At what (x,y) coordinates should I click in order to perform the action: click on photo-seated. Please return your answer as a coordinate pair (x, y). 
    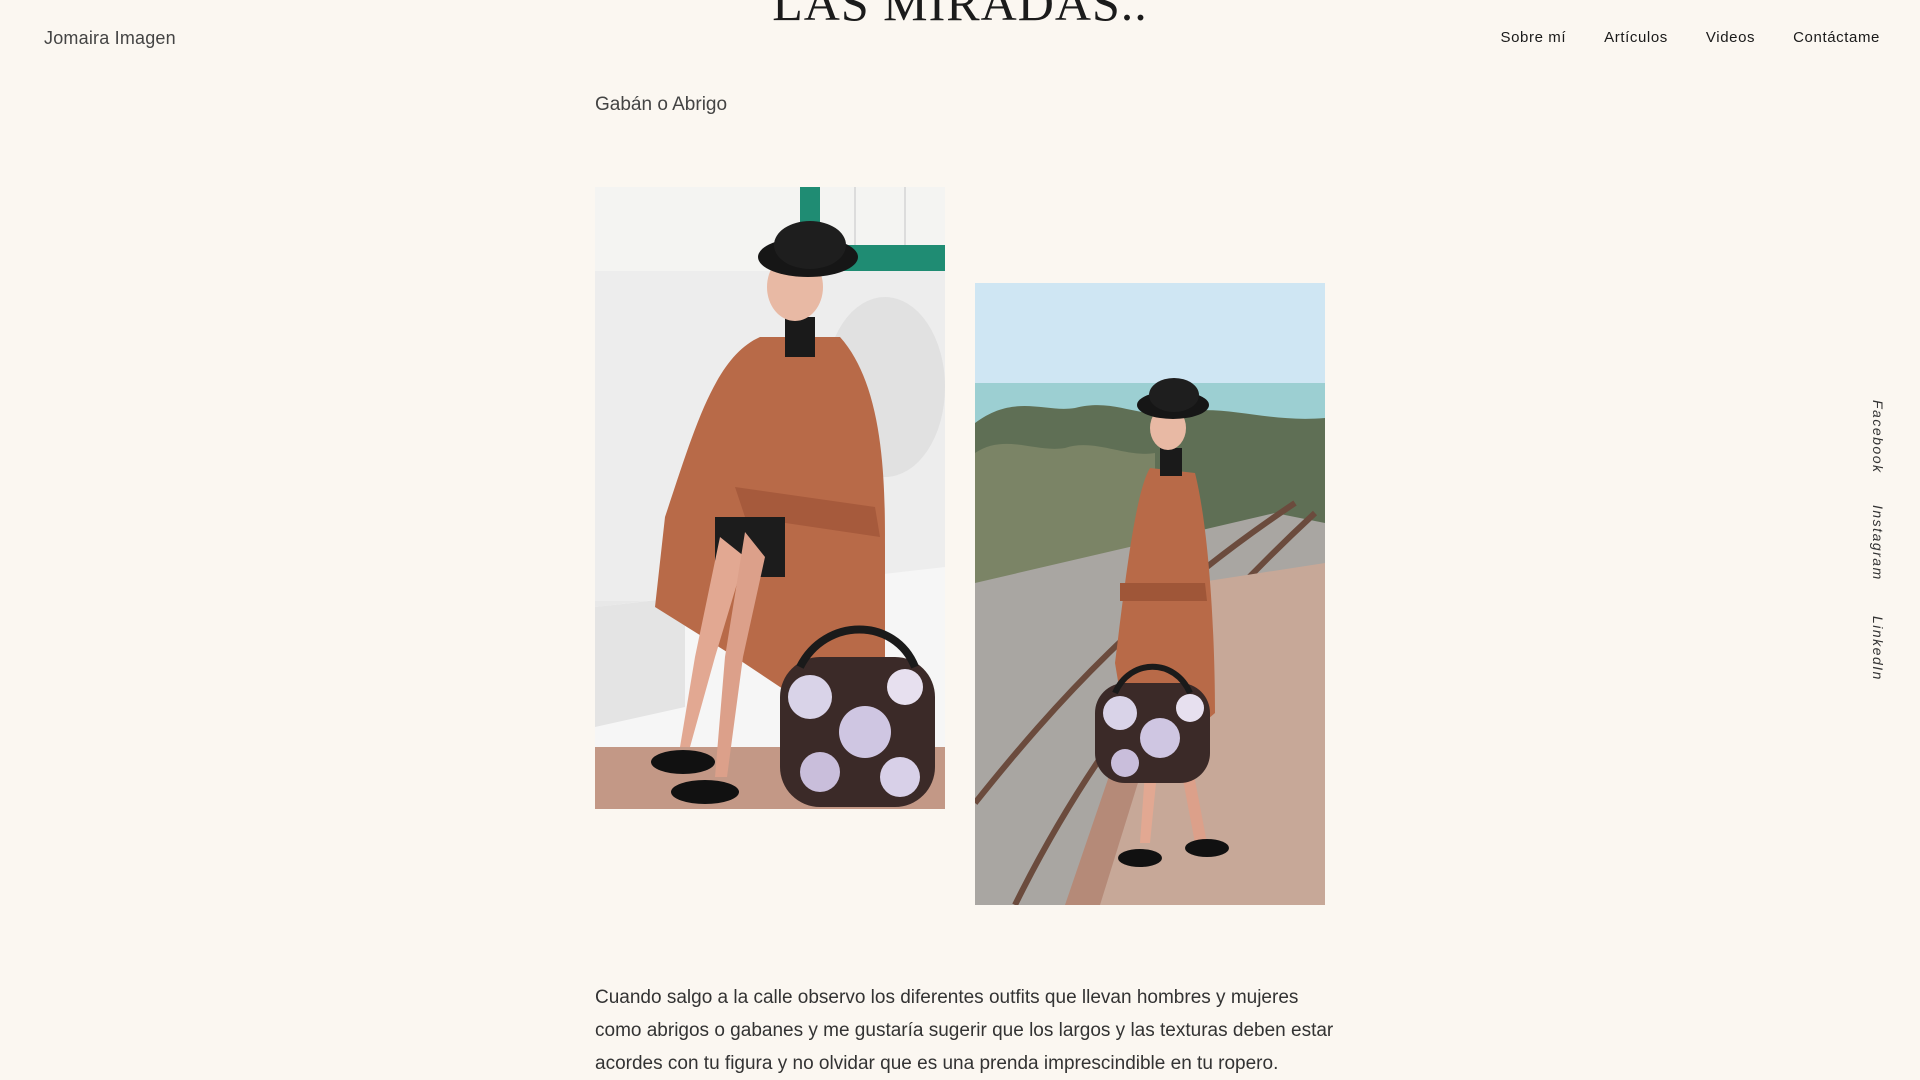
    Looking at the image, I should click on (770, 498).